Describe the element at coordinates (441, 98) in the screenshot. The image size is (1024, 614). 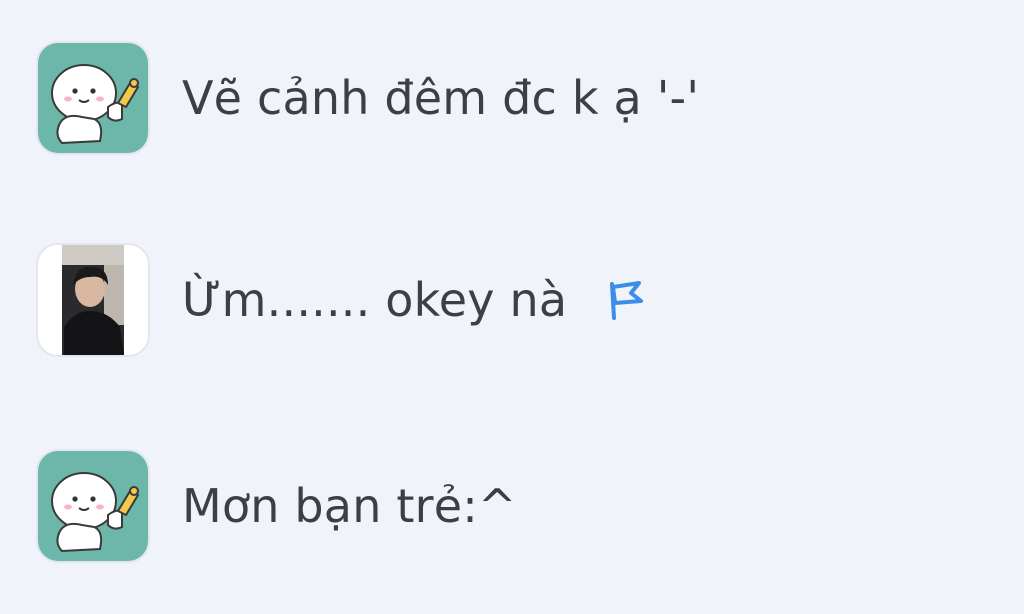
I see `message-text: Vẽ cảnh đêm đc k ạ '-'` at that location.